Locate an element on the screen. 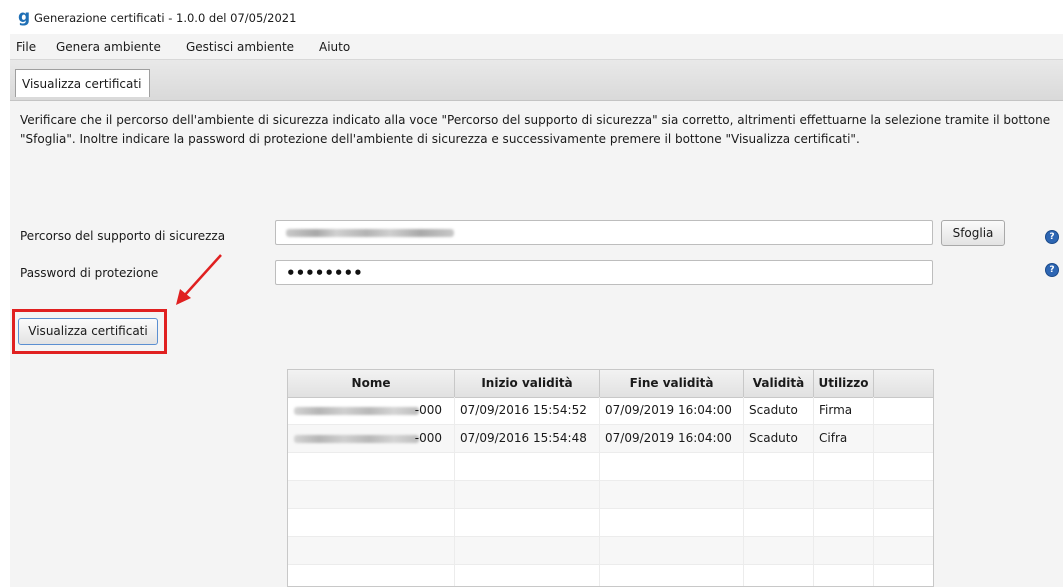 This screenshot has width=1063, height=587. password-input: •••••••• is located at coordinates (604, 272).